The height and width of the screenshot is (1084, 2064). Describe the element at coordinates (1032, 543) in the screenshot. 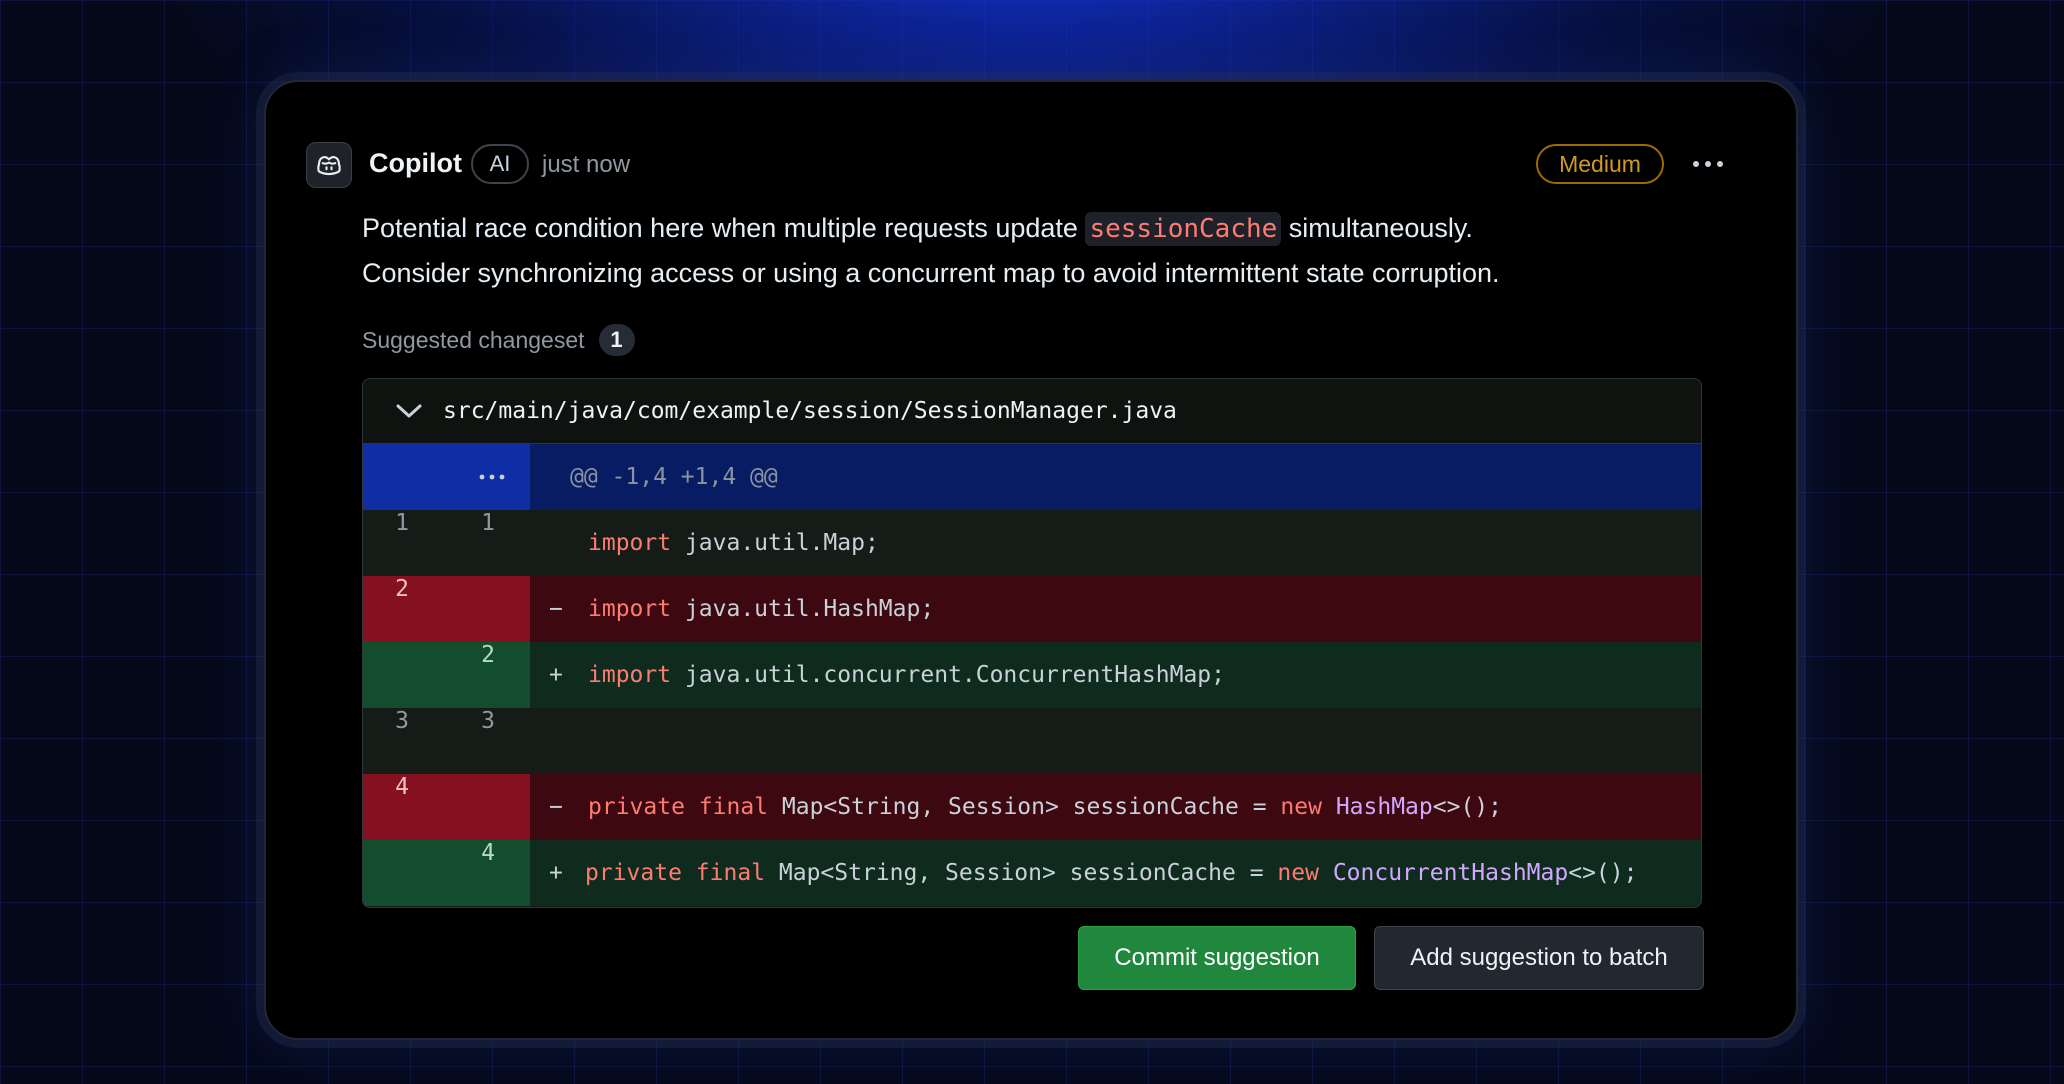

I see `diff-row-context: 1 1 import java.util.Map;` at that location.